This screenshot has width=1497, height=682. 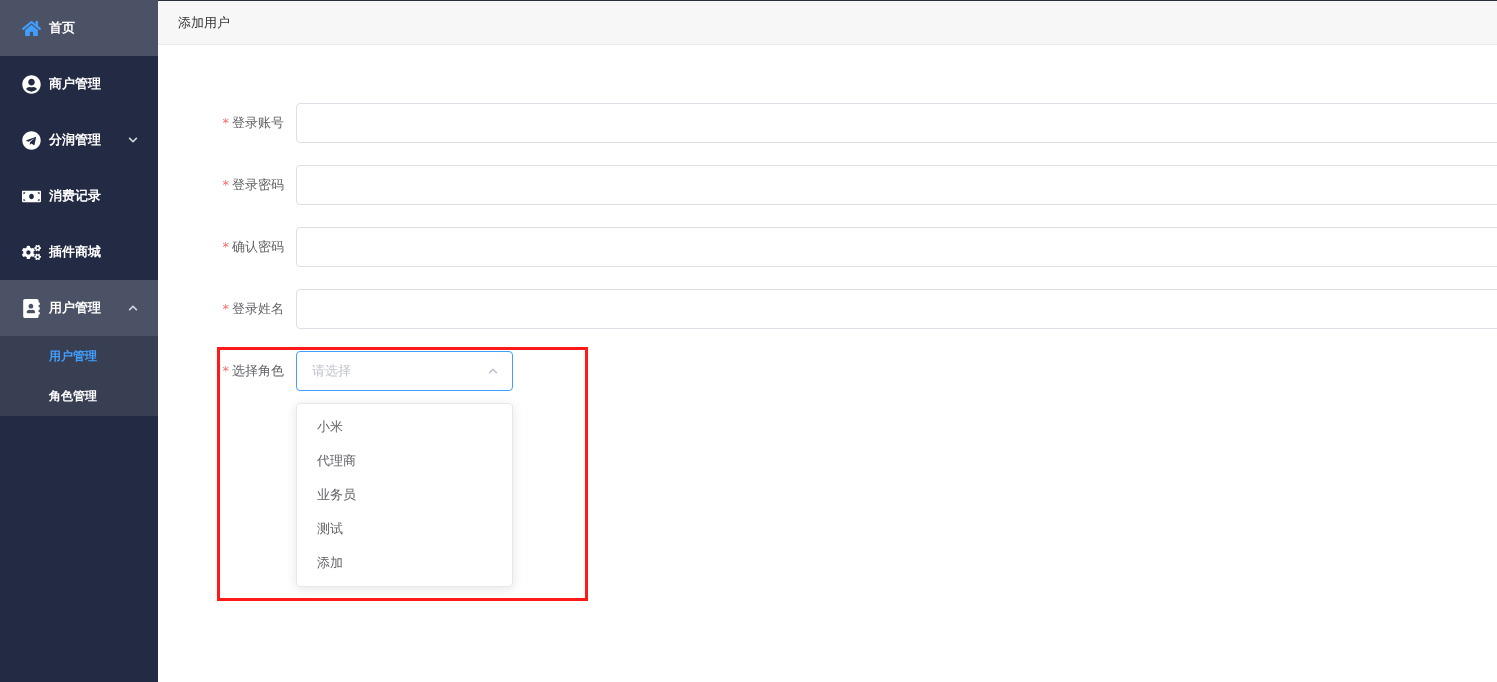 I want to click on sidebar-item: 消费记录, so click(x=79, y=196).